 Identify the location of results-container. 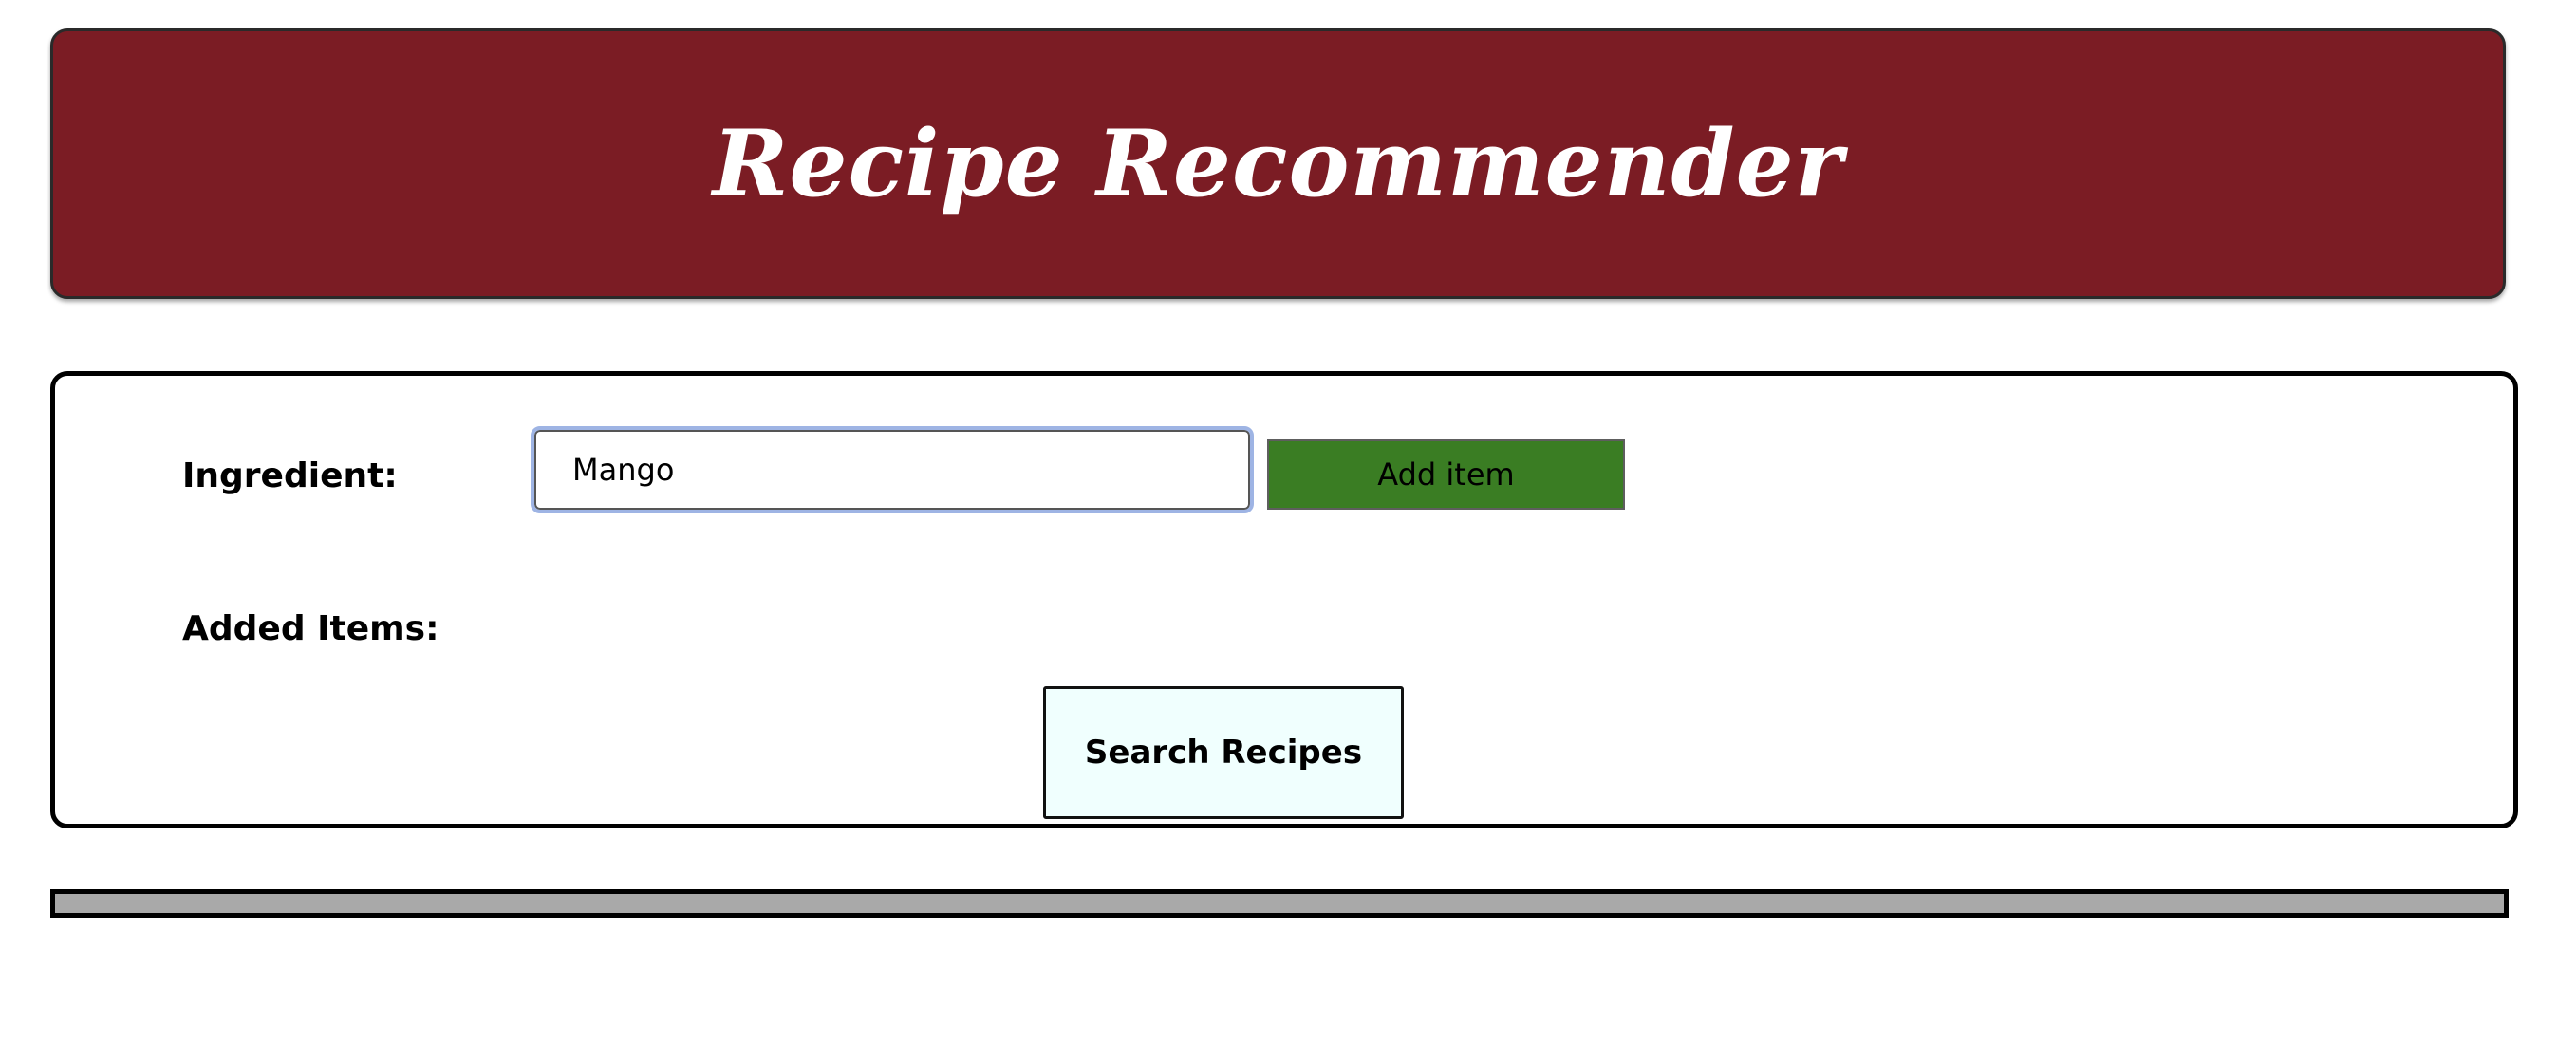
(1279, 903).